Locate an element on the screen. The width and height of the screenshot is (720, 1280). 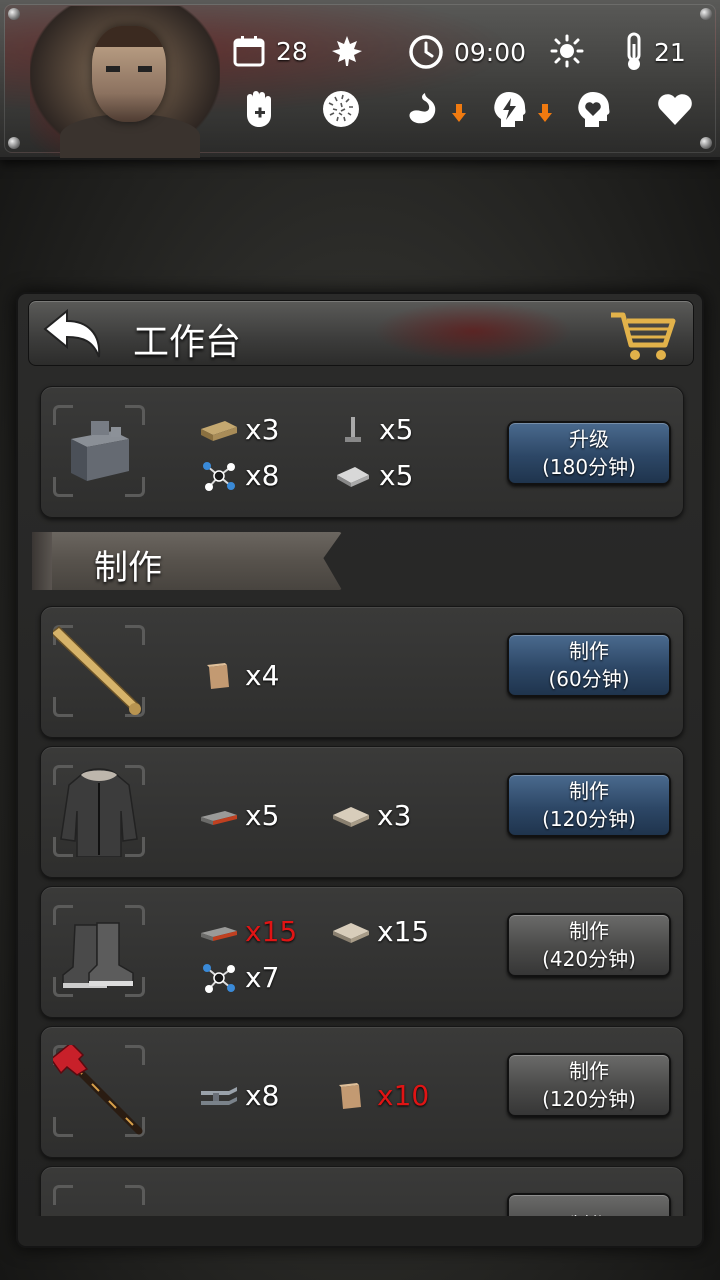
character-portrait is located at coordinates (125, 82).